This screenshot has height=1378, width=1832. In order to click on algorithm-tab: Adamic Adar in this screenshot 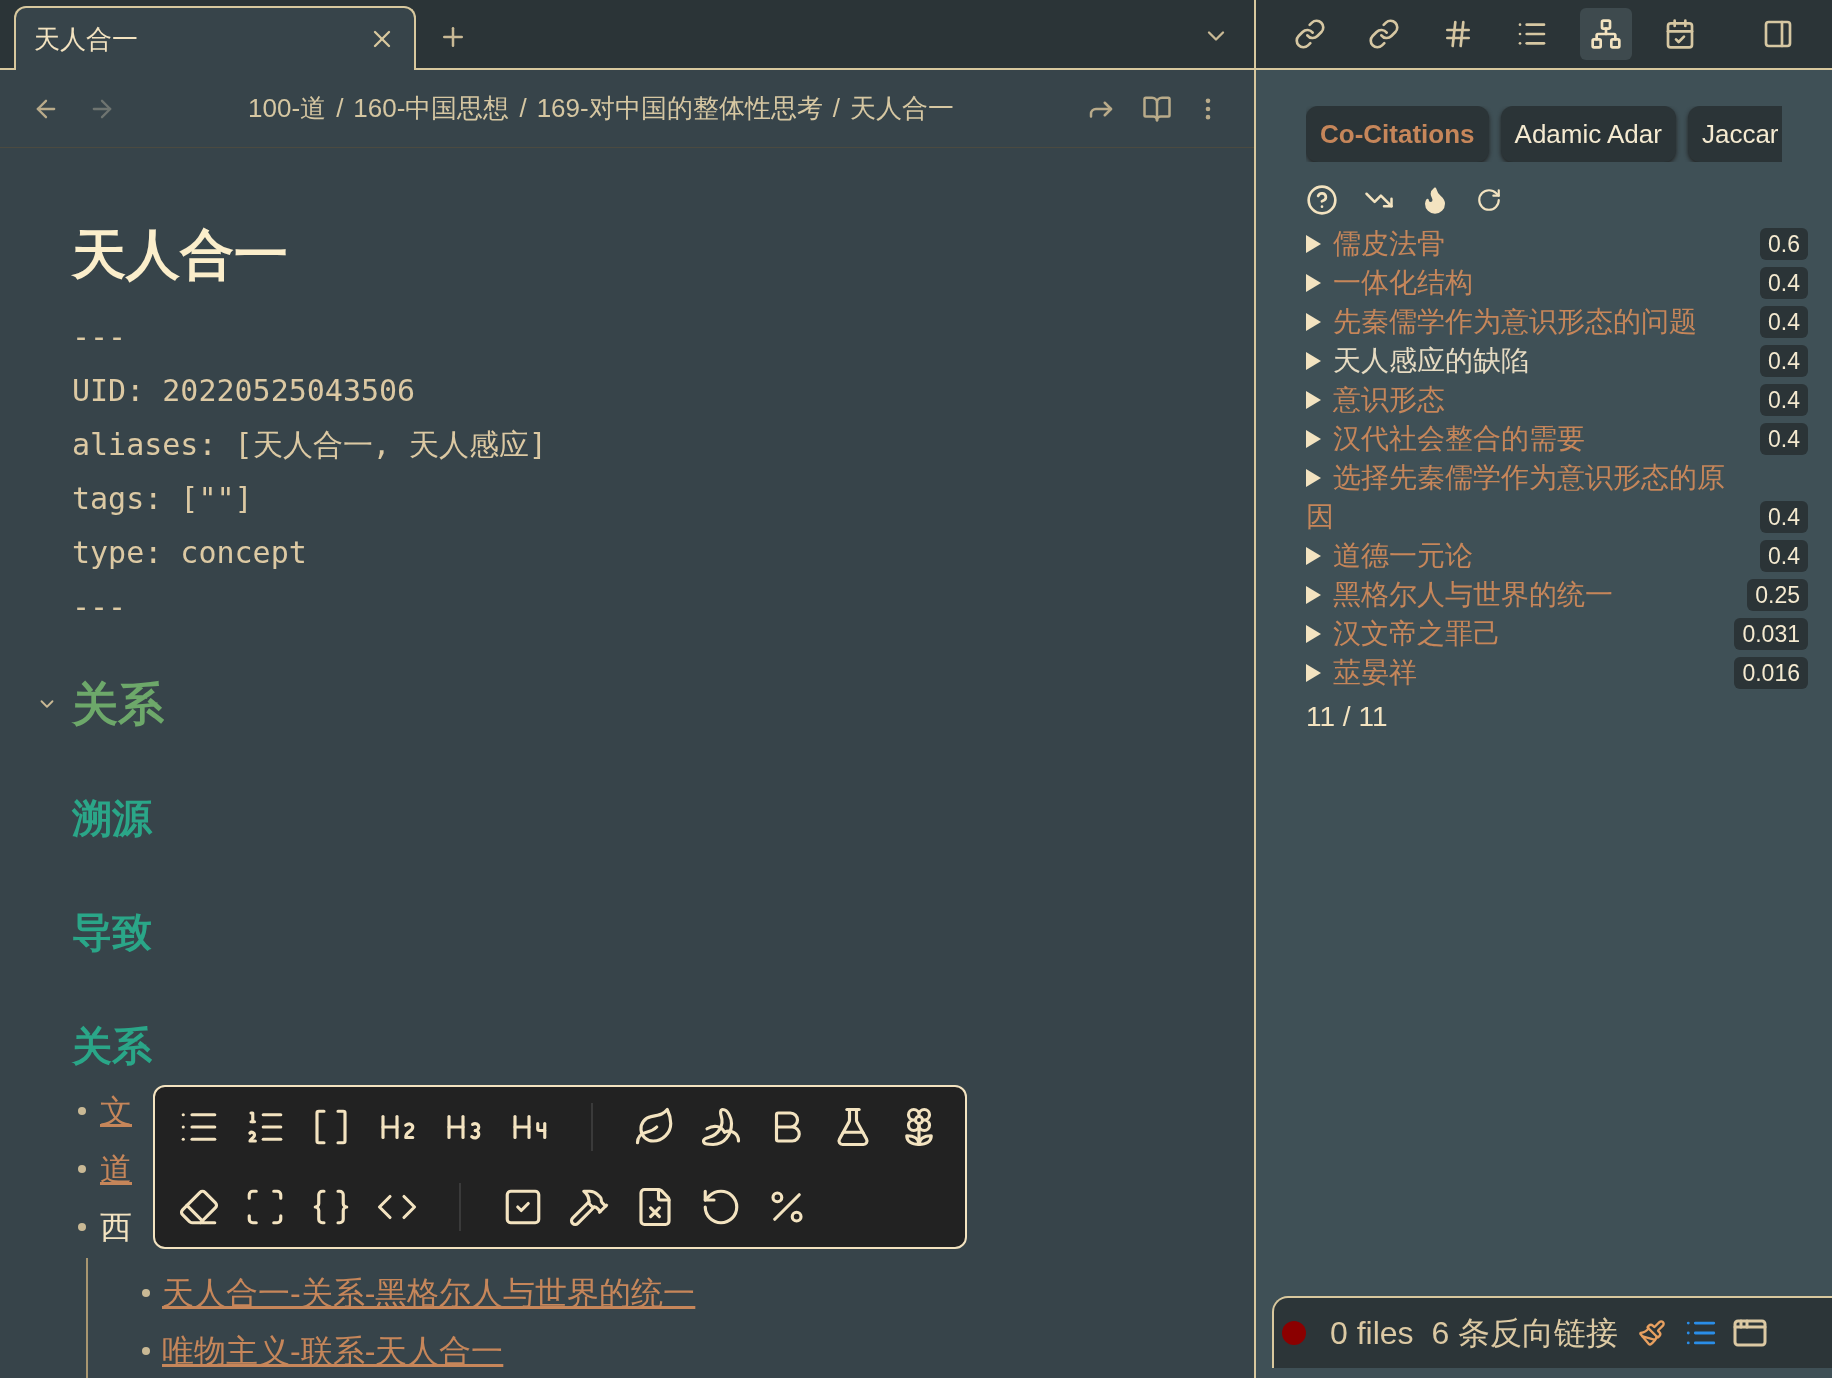, I will do `click(1588, 134)`.